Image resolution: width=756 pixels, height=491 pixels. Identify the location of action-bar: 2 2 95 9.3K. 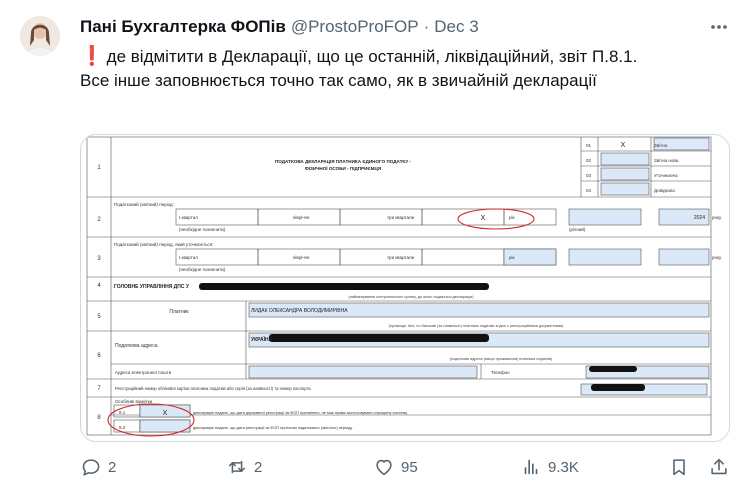
(408, 467).